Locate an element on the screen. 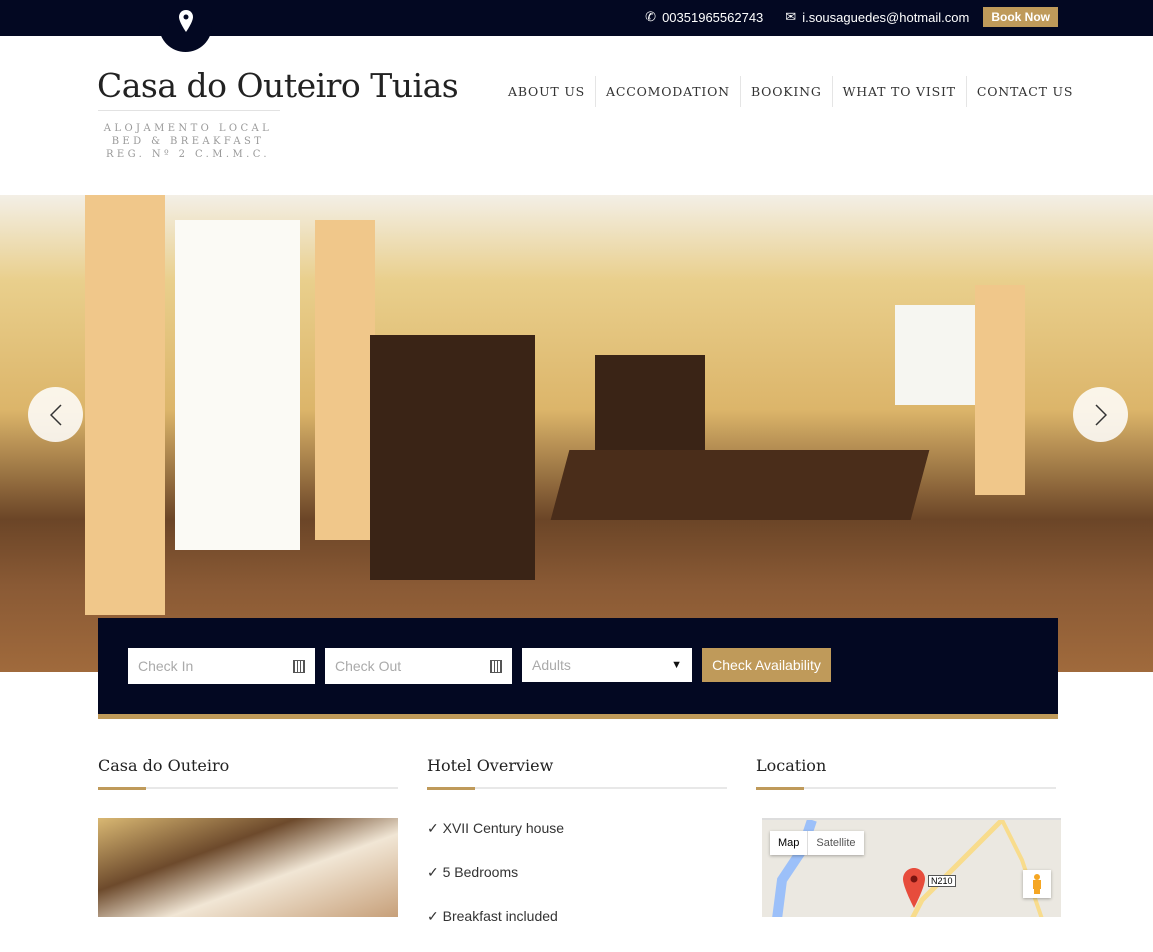 This screenshot has width=1153, height=952. caret-down-icon: ▼ is located at coordinates (676, 665).